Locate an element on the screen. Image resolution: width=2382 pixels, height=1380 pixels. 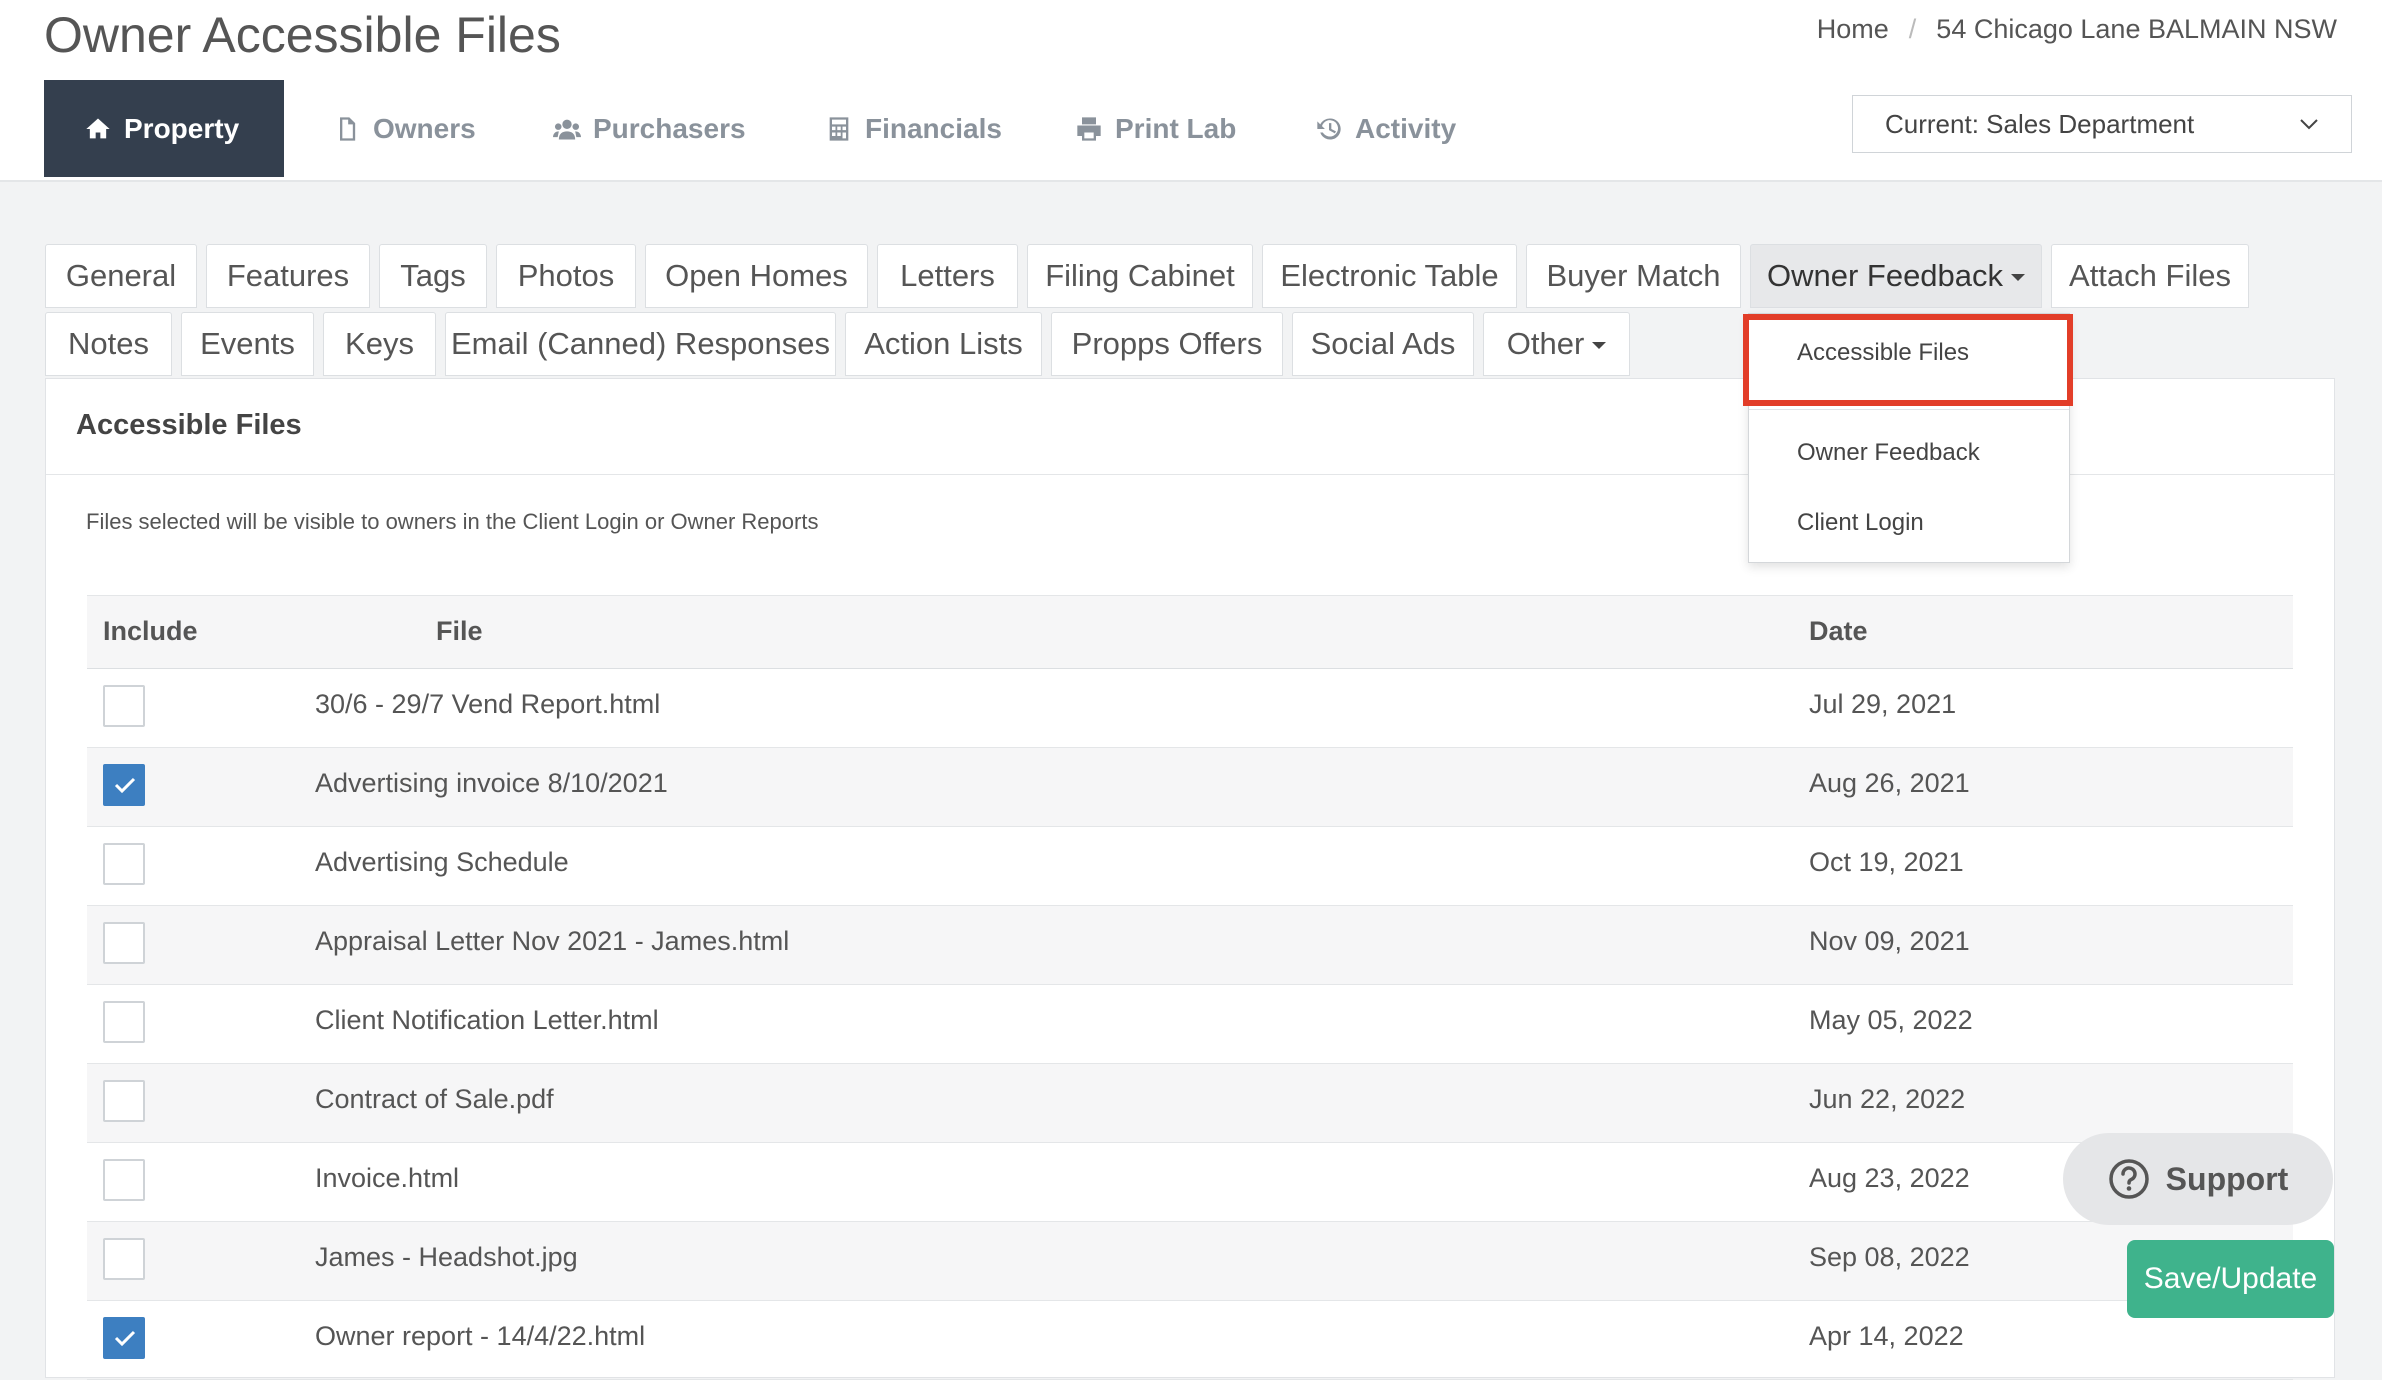
tab-letters: Letters is located at coordinates (947, 276).